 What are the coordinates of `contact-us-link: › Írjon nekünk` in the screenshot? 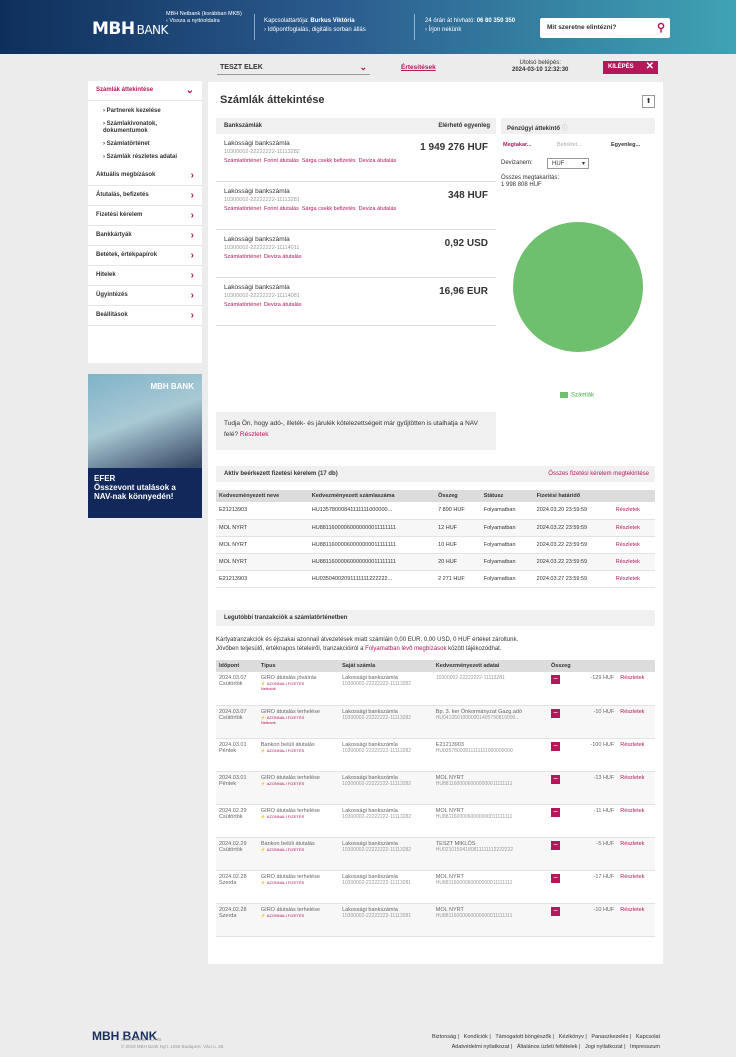 It's located at (470, 30).